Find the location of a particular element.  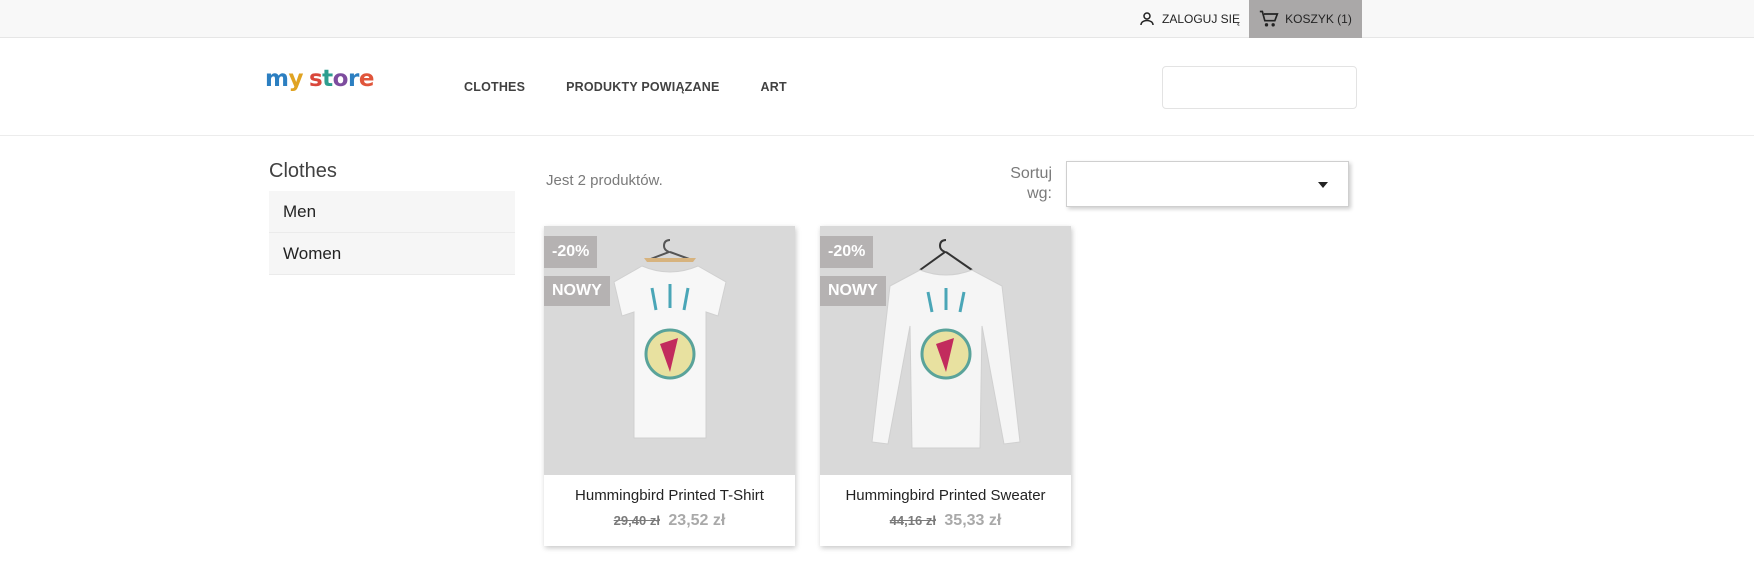

current-price: 23,52 zł is located at coordinates (697, 520).